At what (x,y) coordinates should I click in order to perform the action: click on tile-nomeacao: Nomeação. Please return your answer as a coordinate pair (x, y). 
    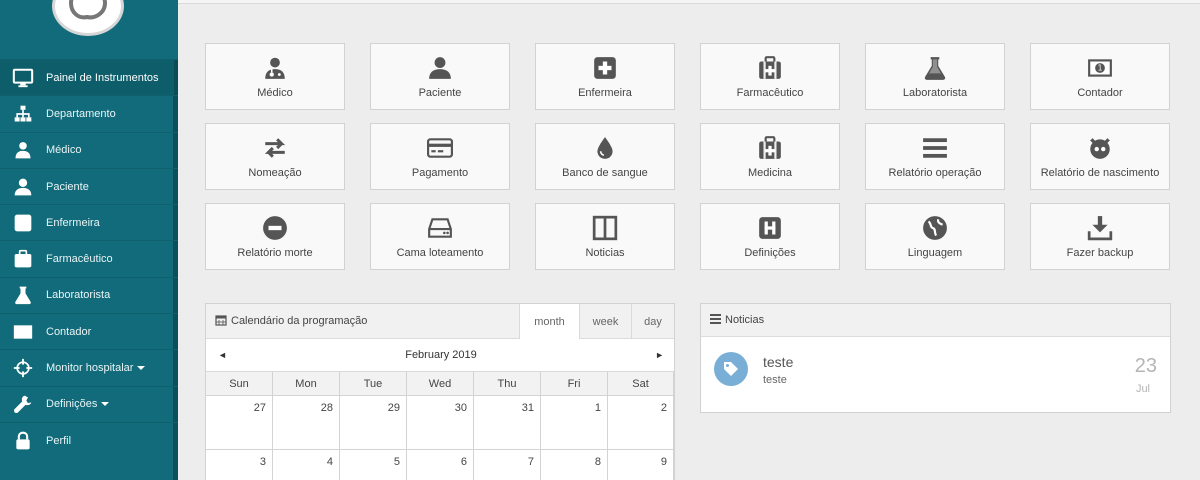
    Looking at the image, I should click on (275, 156).